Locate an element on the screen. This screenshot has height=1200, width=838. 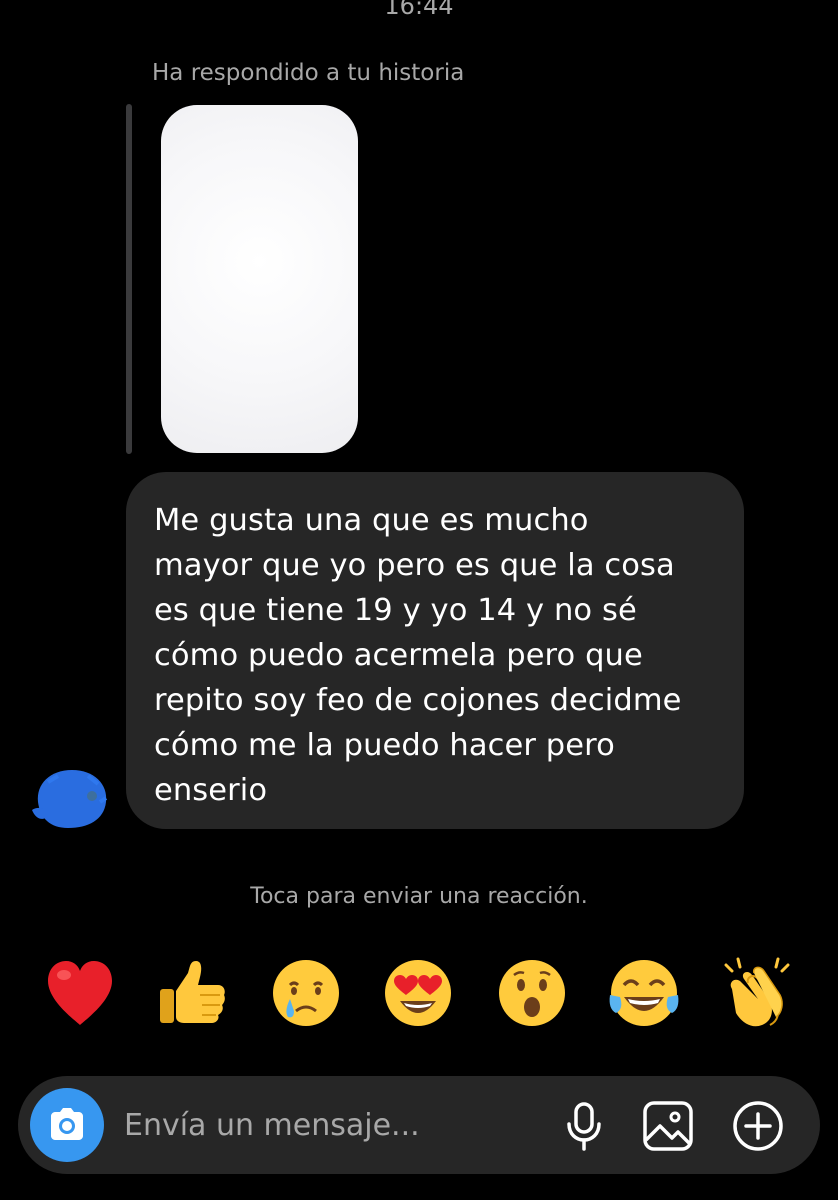
thumbs-up-icon is located at coordinates (192, 993).